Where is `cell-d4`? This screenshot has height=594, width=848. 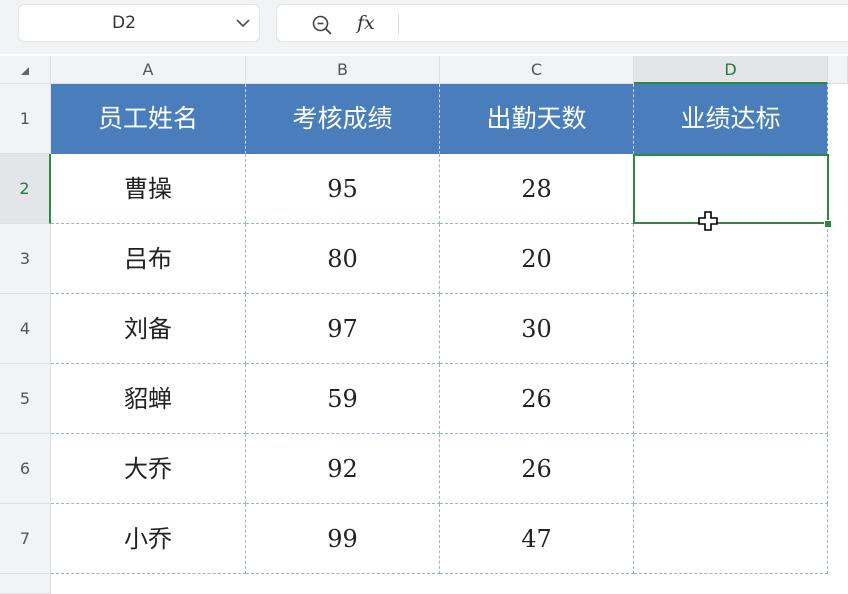
cell-d4 is located at coordinates (731, 329).